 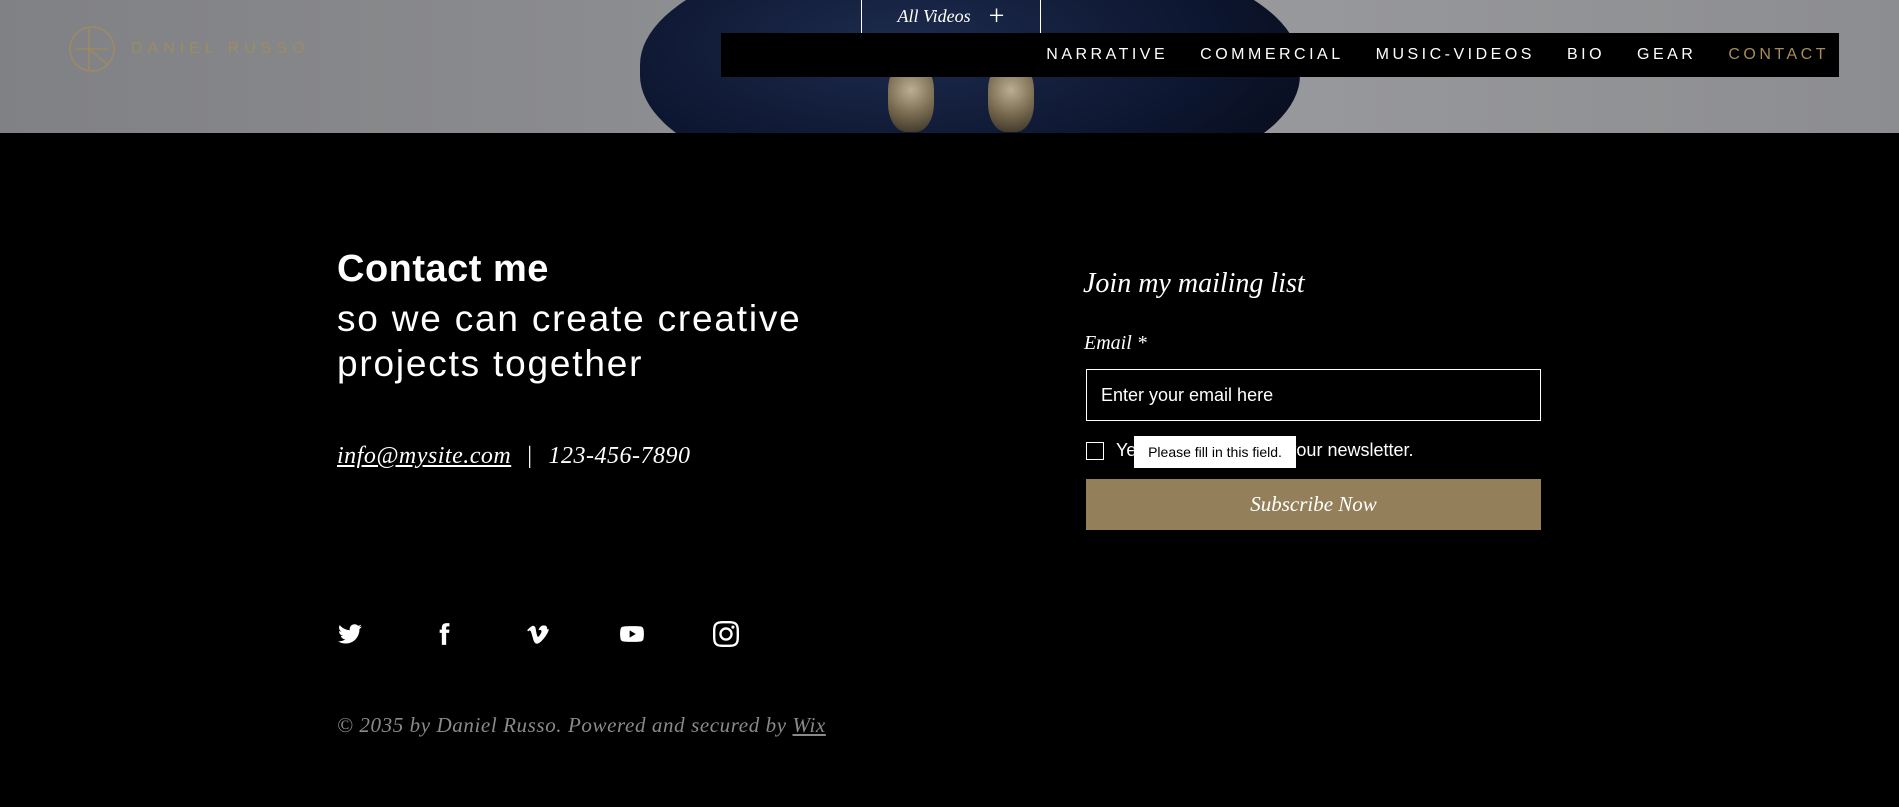 What do you see at coordinates (478, 634) in the screenshot?
I see `facebook-link` at bounding box center [478, 634].